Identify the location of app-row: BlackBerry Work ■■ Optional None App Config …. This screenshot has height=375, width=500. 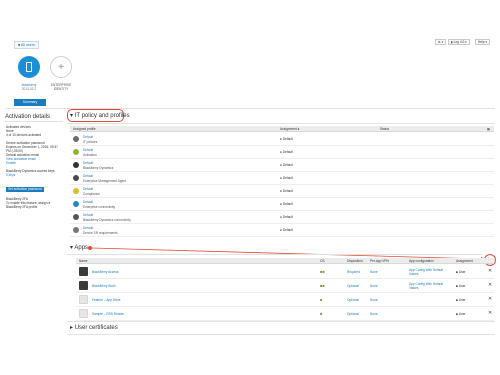
(285, 286).